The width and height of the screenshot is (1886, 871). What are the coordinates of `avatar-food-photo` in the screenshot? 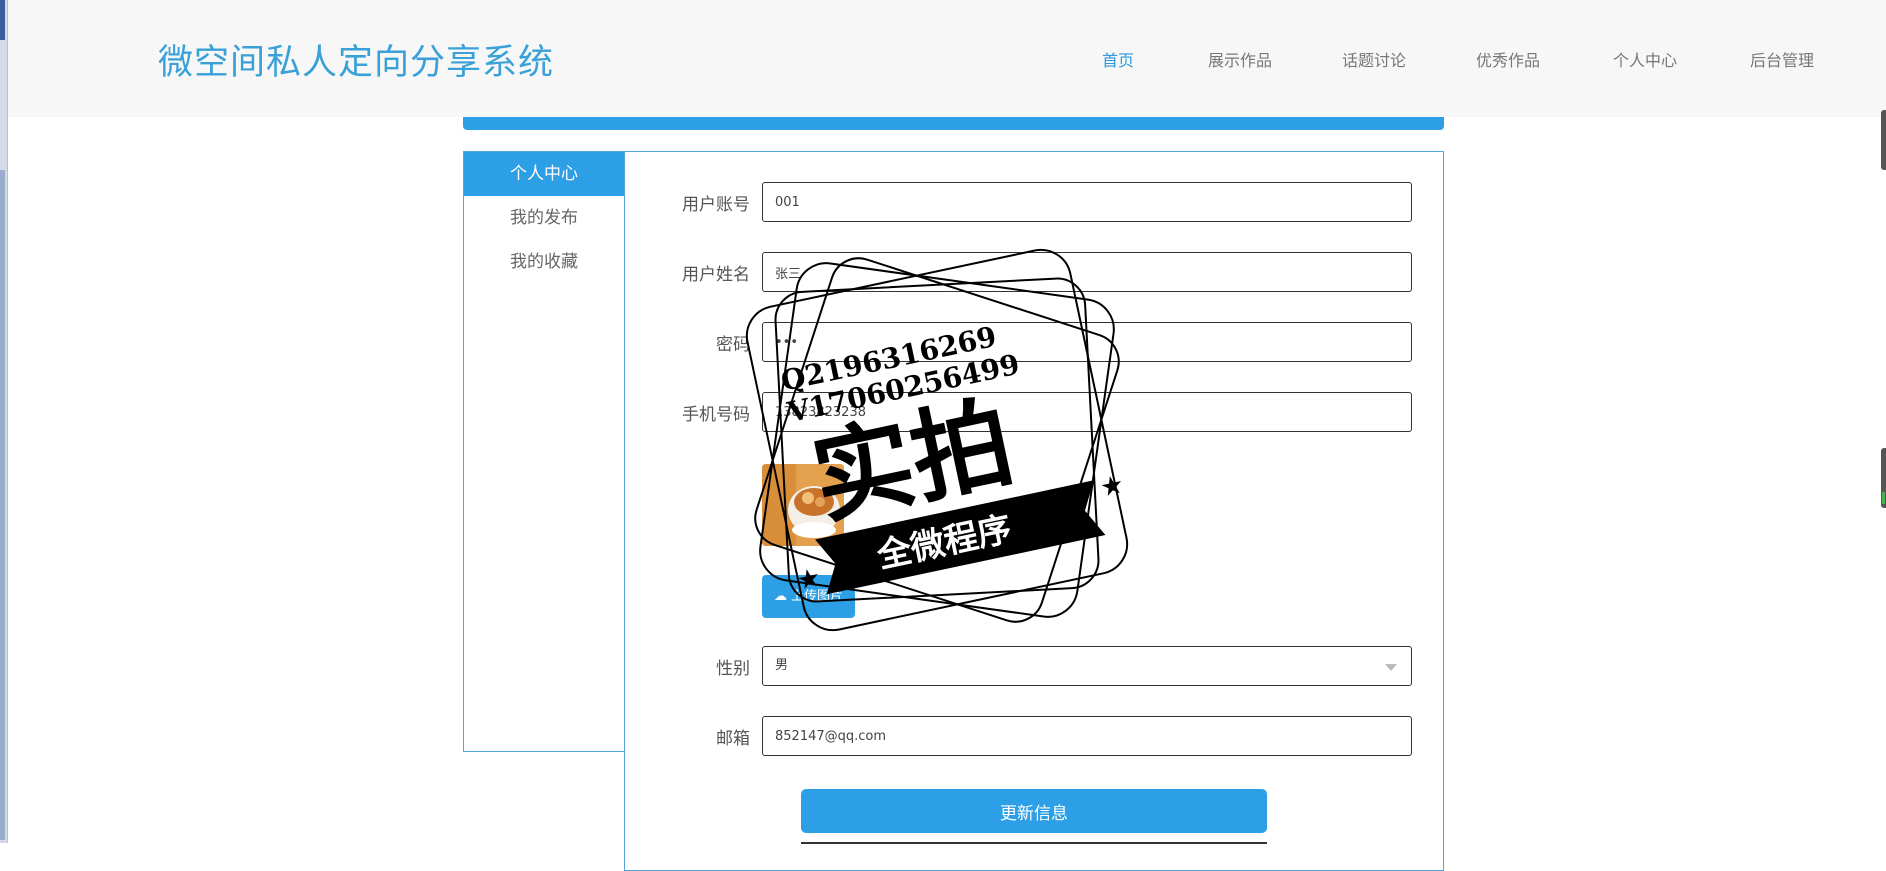 It's located at (803, 505).